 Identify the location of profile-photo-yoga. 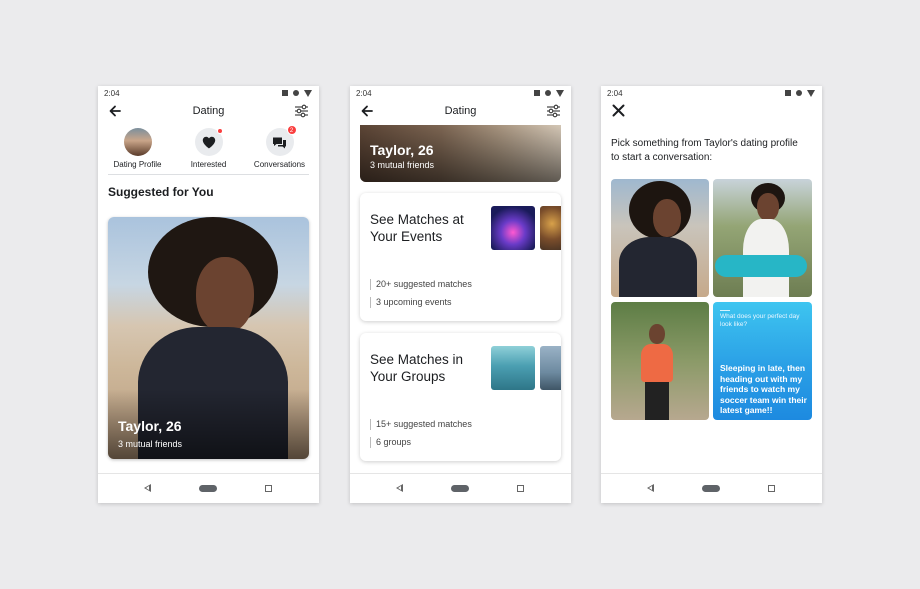
(762, 238).